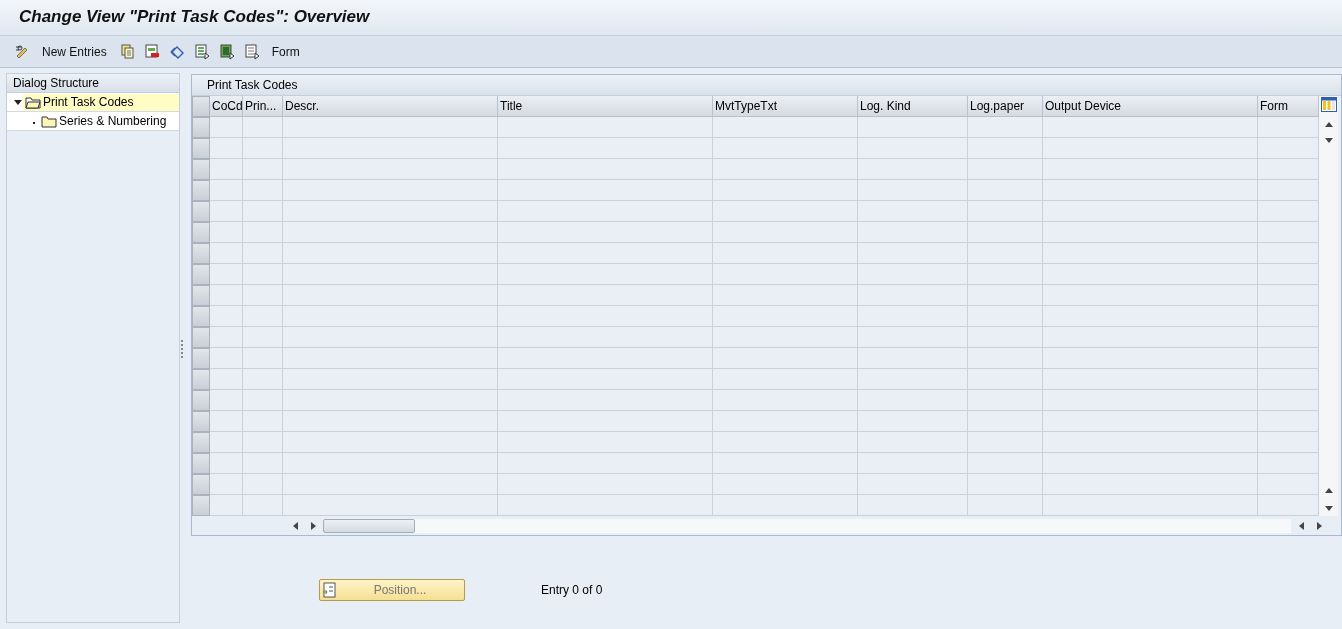 This screenshot has width=1342, height=629. What do you see at coordinates (390, 106) in the screenshot?
I see `column-header: Descr.` at bounding box center [390, 106].